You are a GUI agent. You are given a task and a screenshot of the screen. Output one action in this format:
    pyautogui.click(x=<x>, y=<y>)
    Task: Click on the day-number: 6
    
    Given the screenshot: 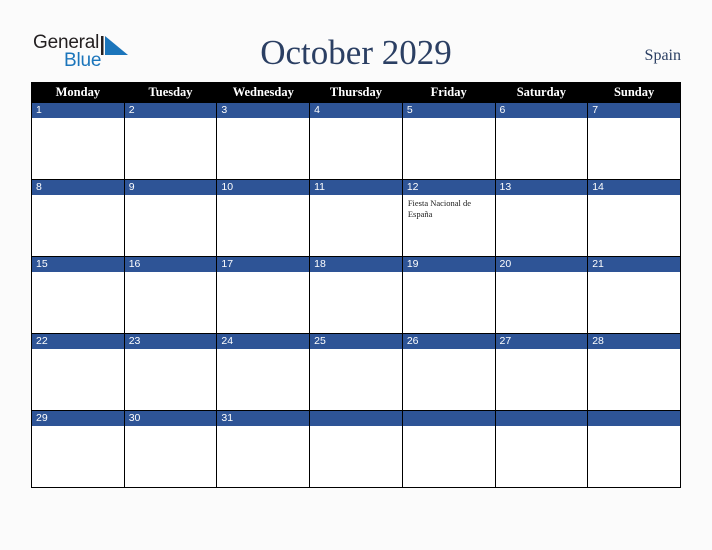 What is the action you would take?
    pyautogui.click(x=541, y=110)
    